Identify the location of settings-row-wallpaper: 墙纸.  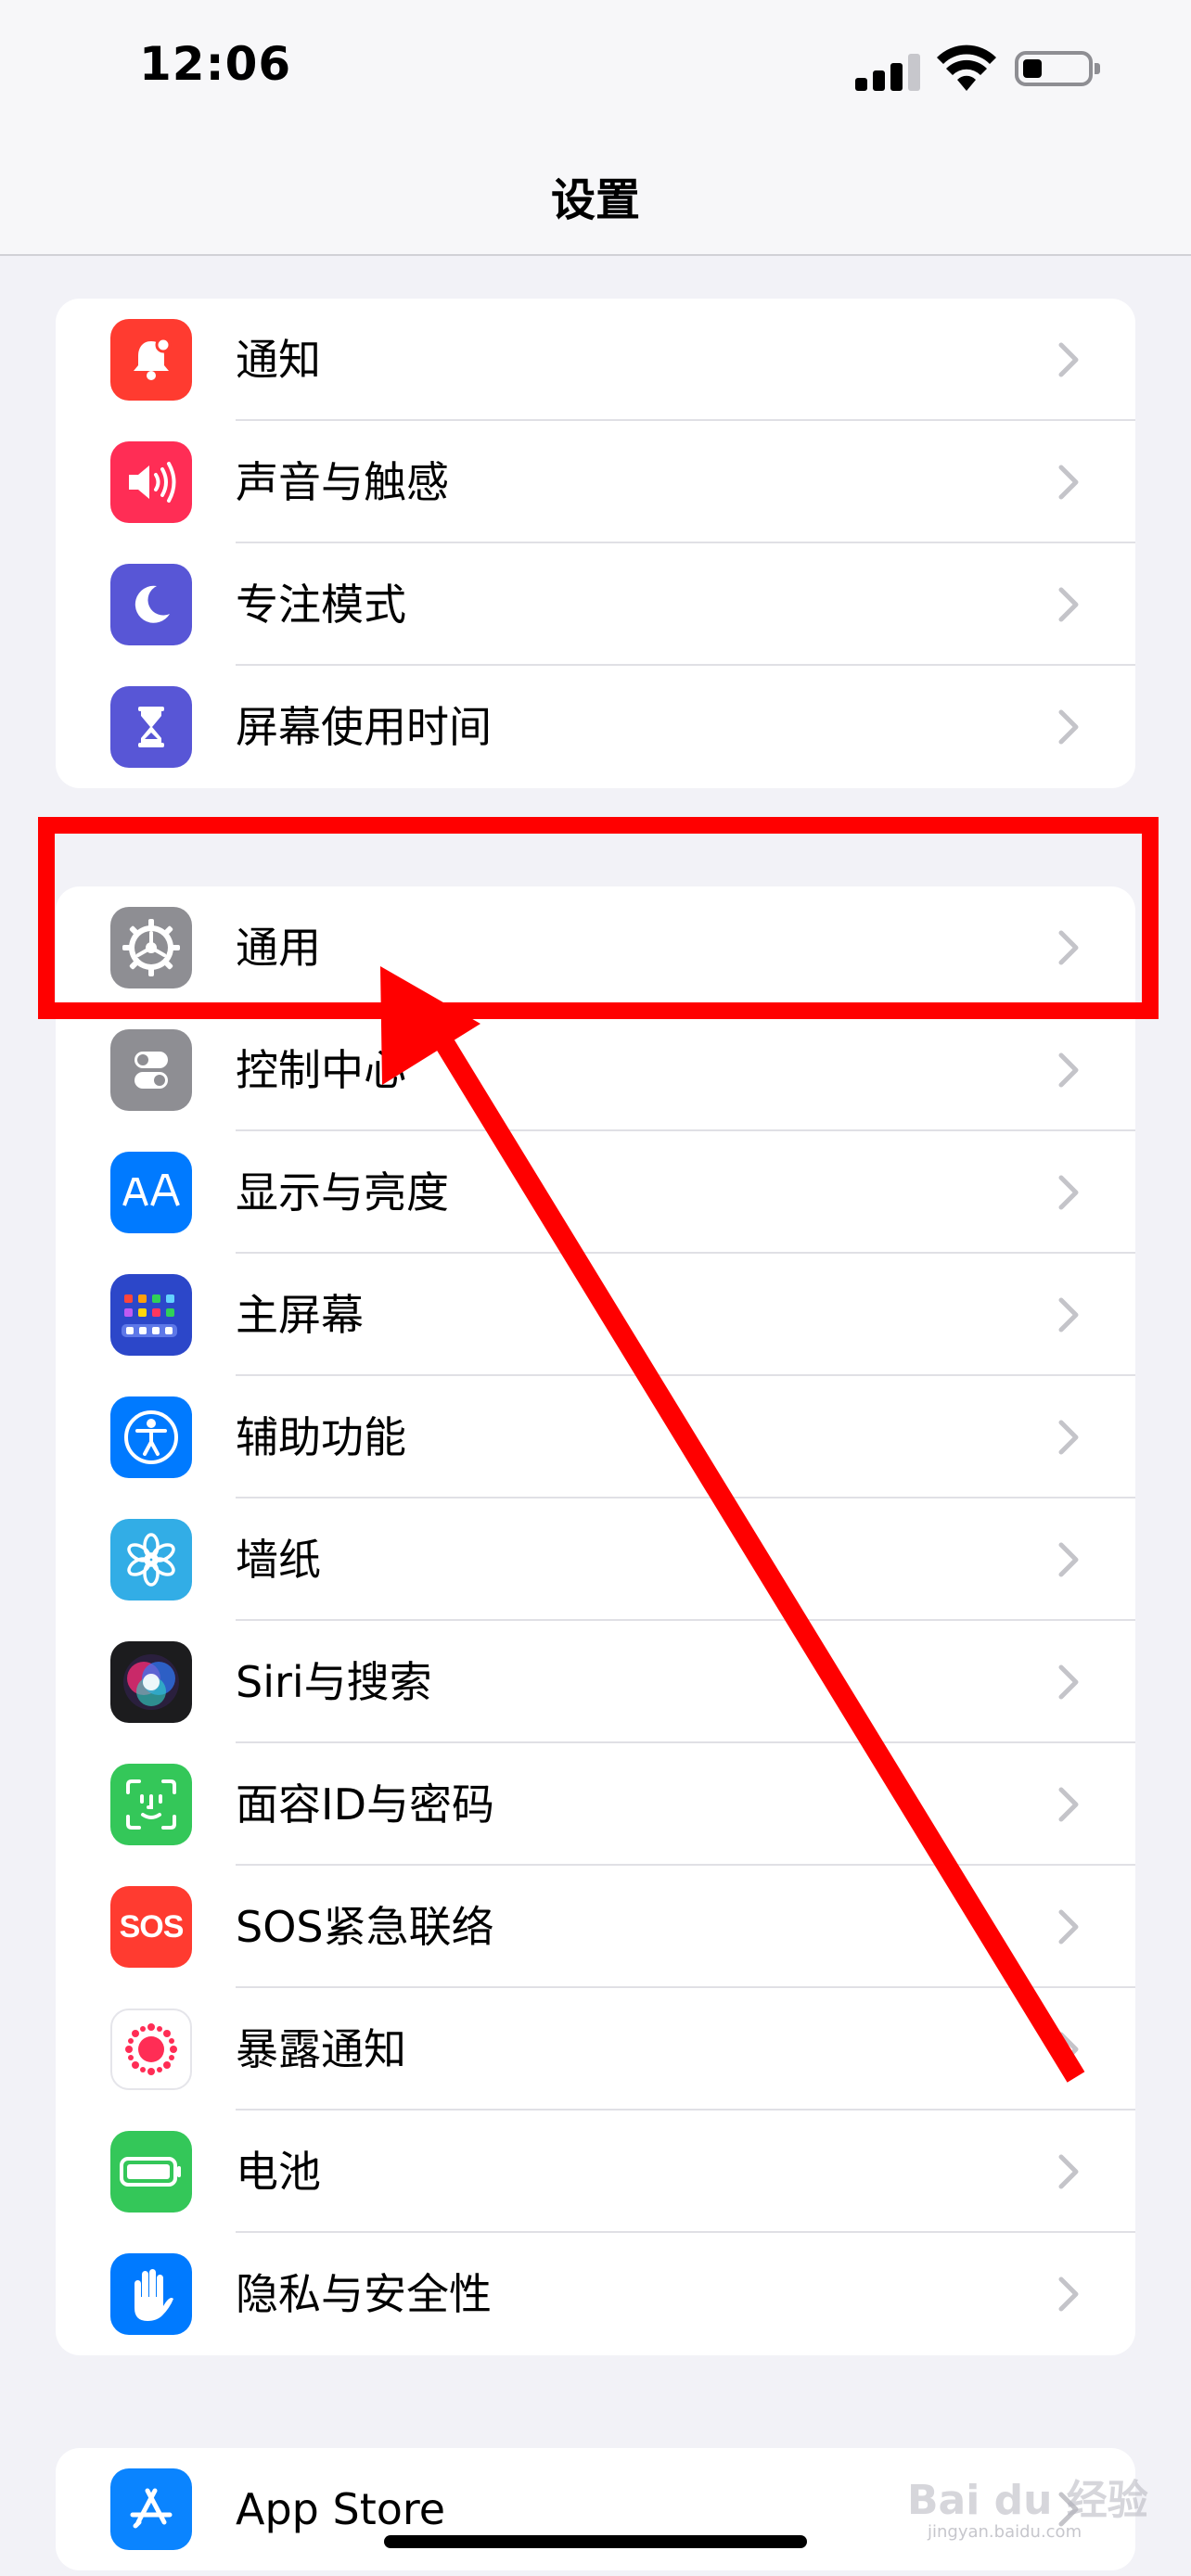
(595, 1559).